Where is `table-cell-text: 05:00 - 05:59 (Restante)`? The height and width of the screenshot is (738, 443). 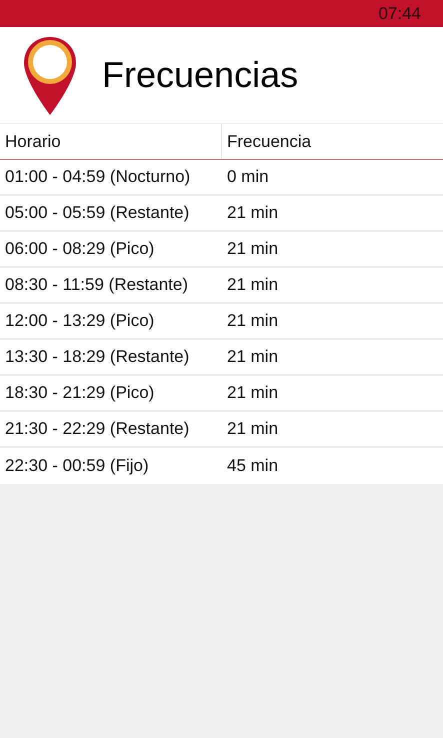 table-cell-text: 05:00 - 05:59 (Restante) is located at coordinates (97, 213).